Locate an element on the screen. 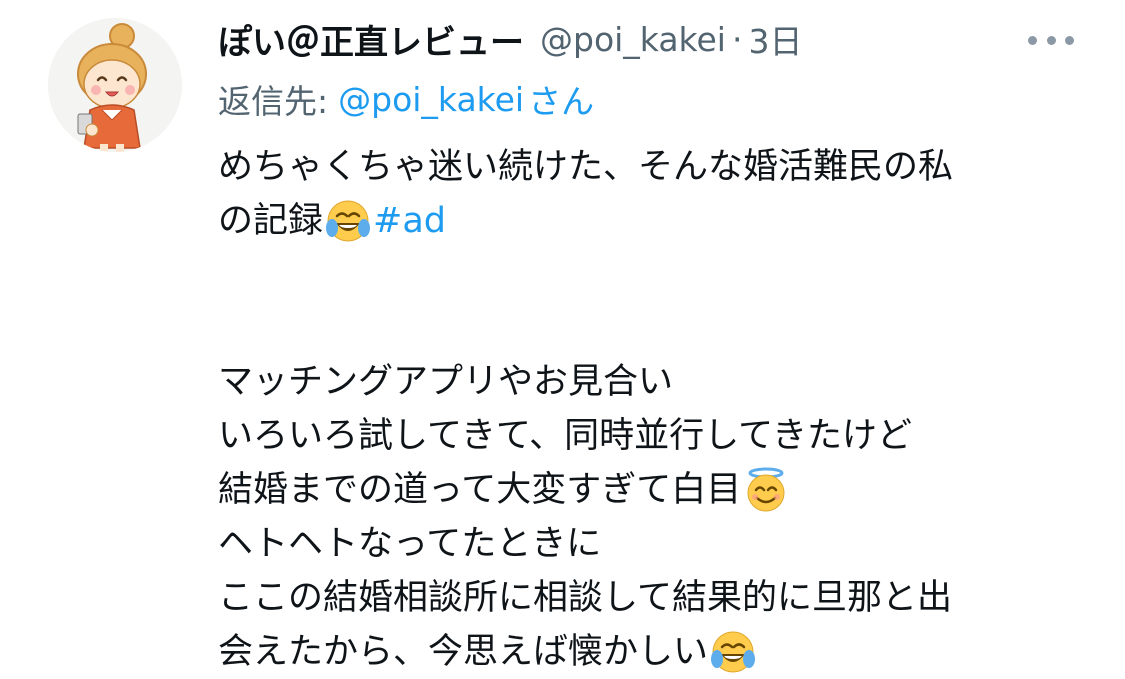  tweet-line: めちゃくちゃ迷い続けた、そんな婚活難民の私 is located at coordinates (653, 167).